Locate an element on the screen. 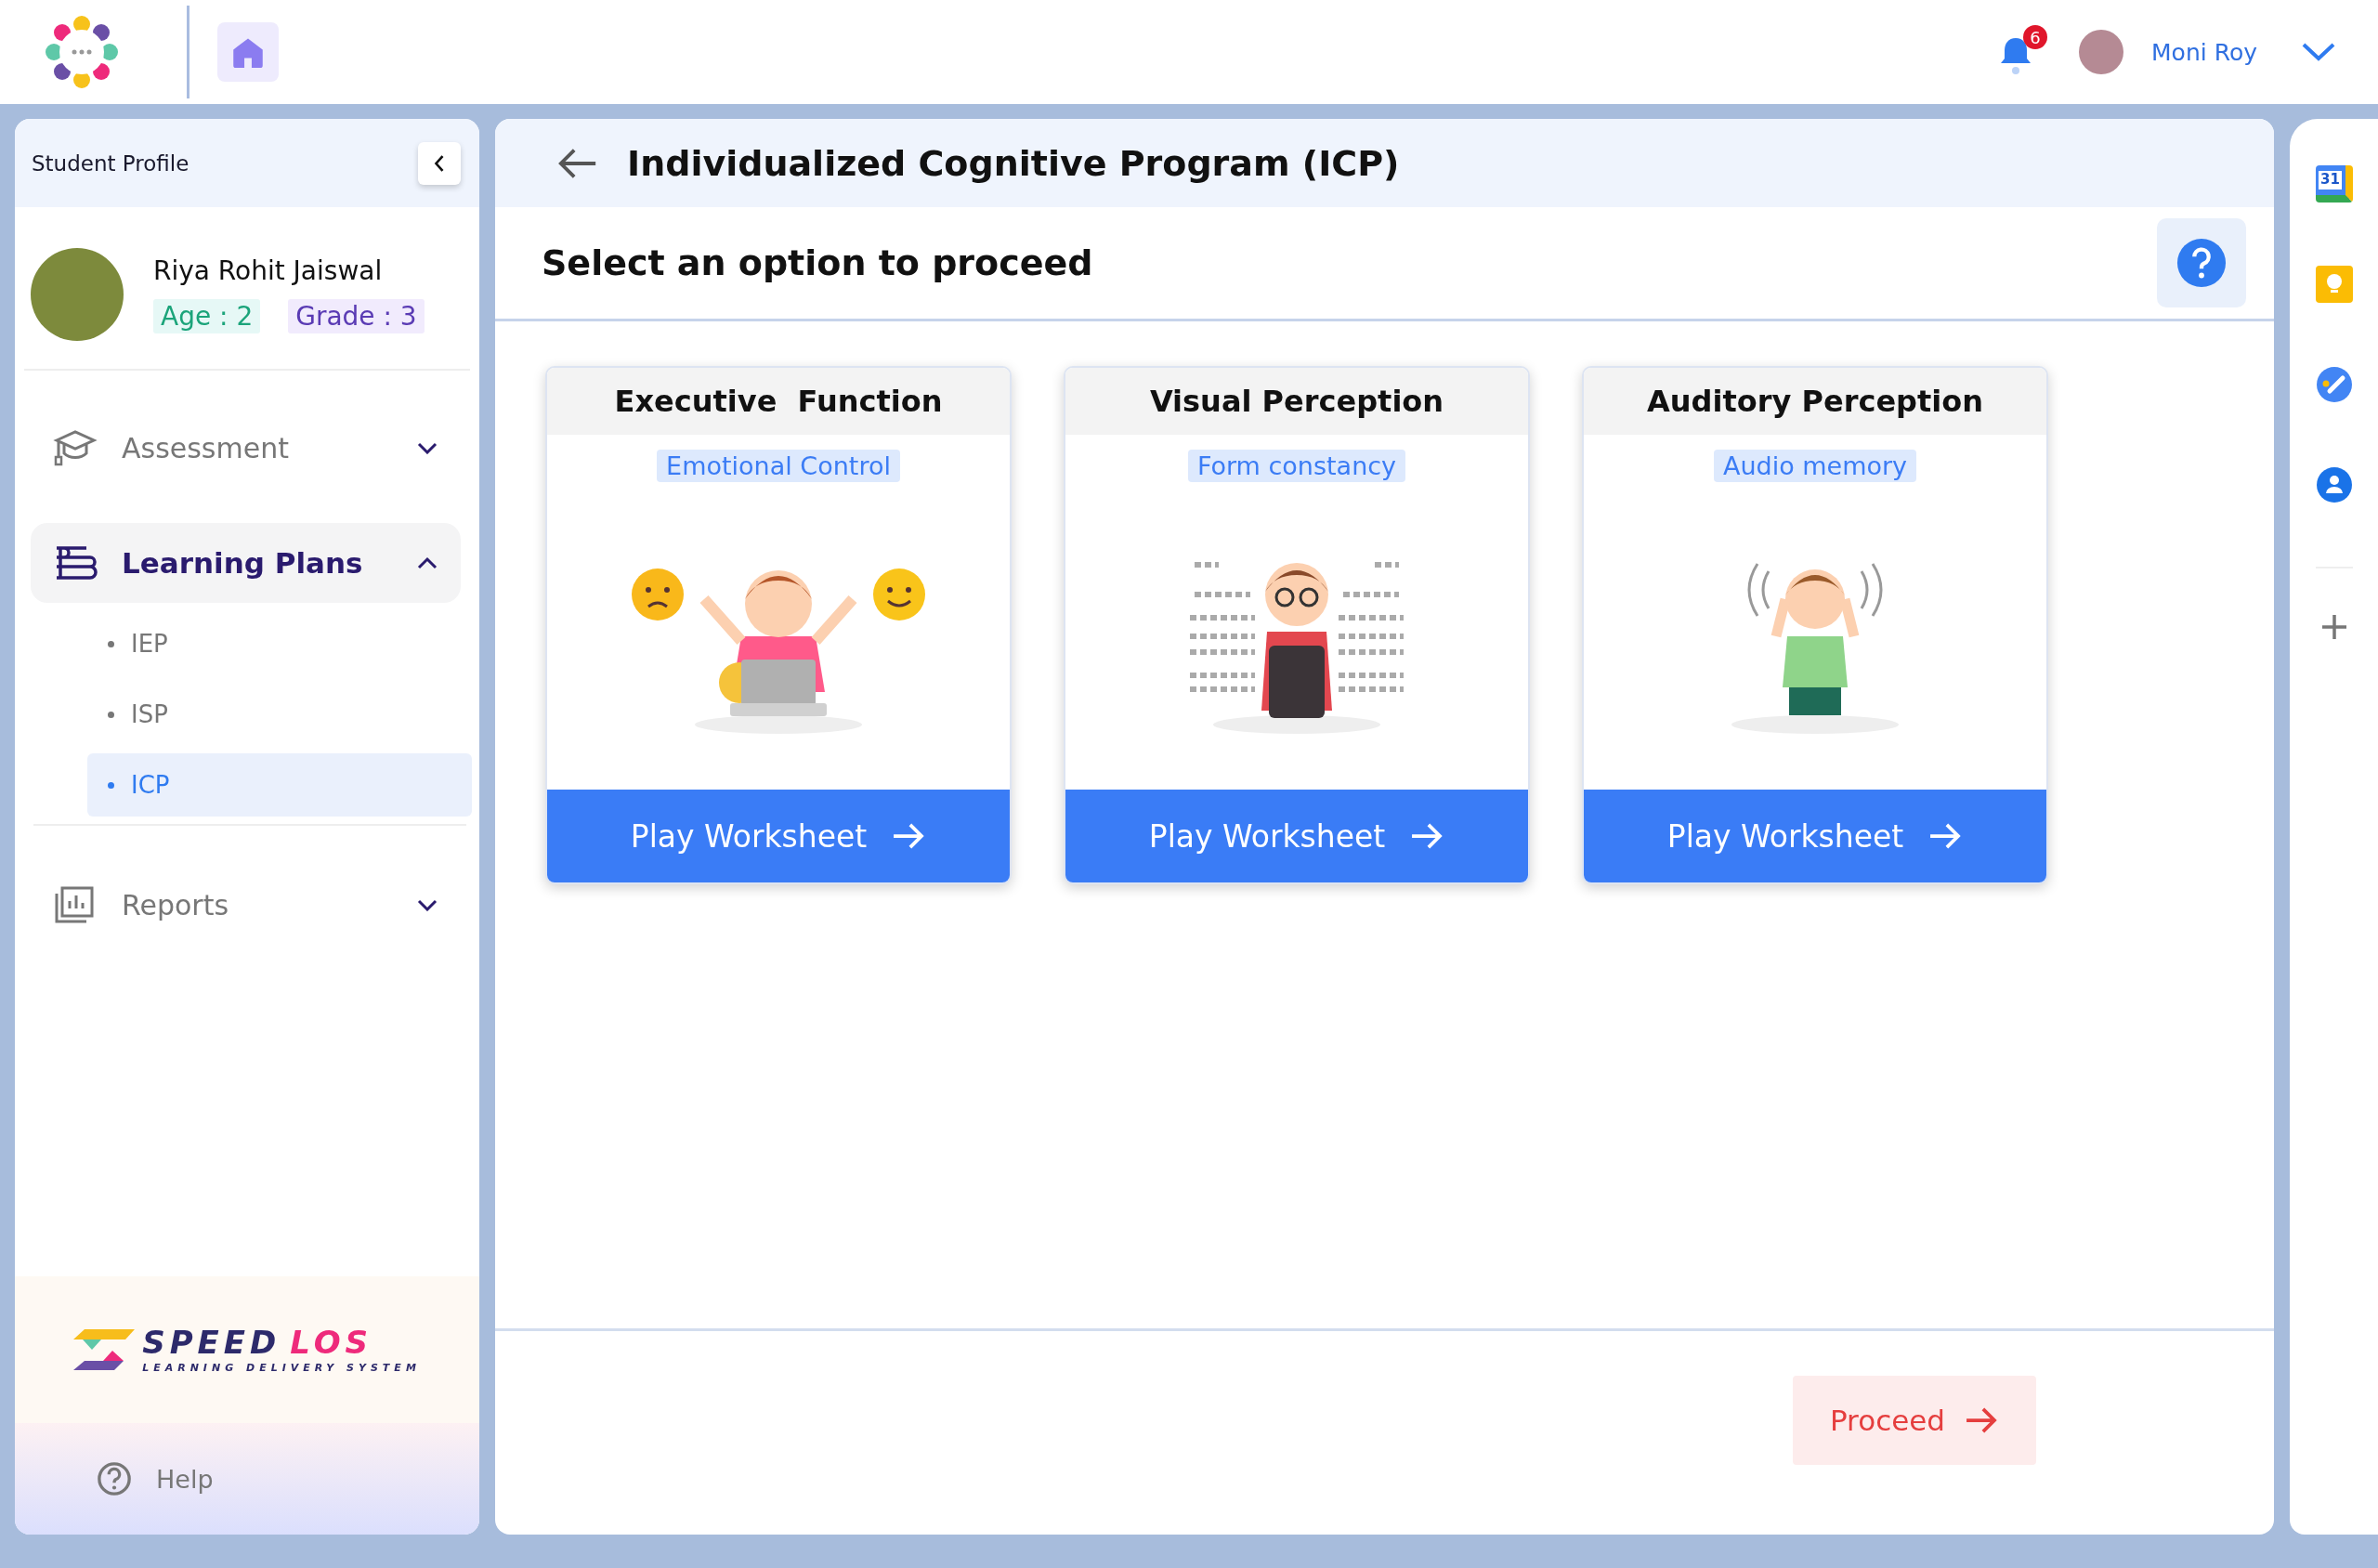 Image resolution: width=2378 pixels, height=1568 pixels. help-button is located at coordinates (2202, 262).